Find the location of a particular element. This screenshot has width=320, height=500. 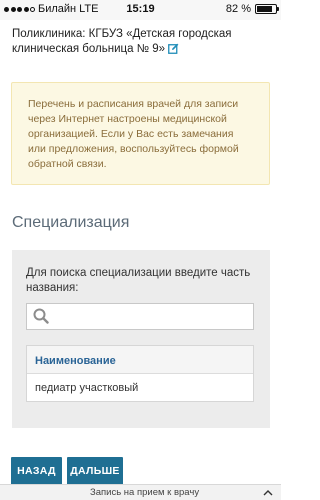

table-row: педиатр участковый is located at coordinates (140, 387).